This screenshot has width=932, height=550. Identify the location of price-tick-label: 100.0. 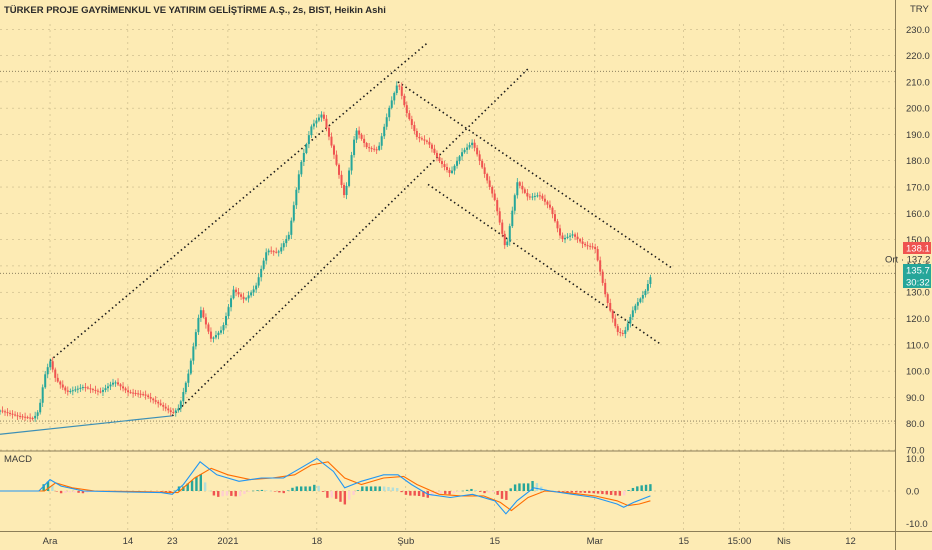
(918, 372).